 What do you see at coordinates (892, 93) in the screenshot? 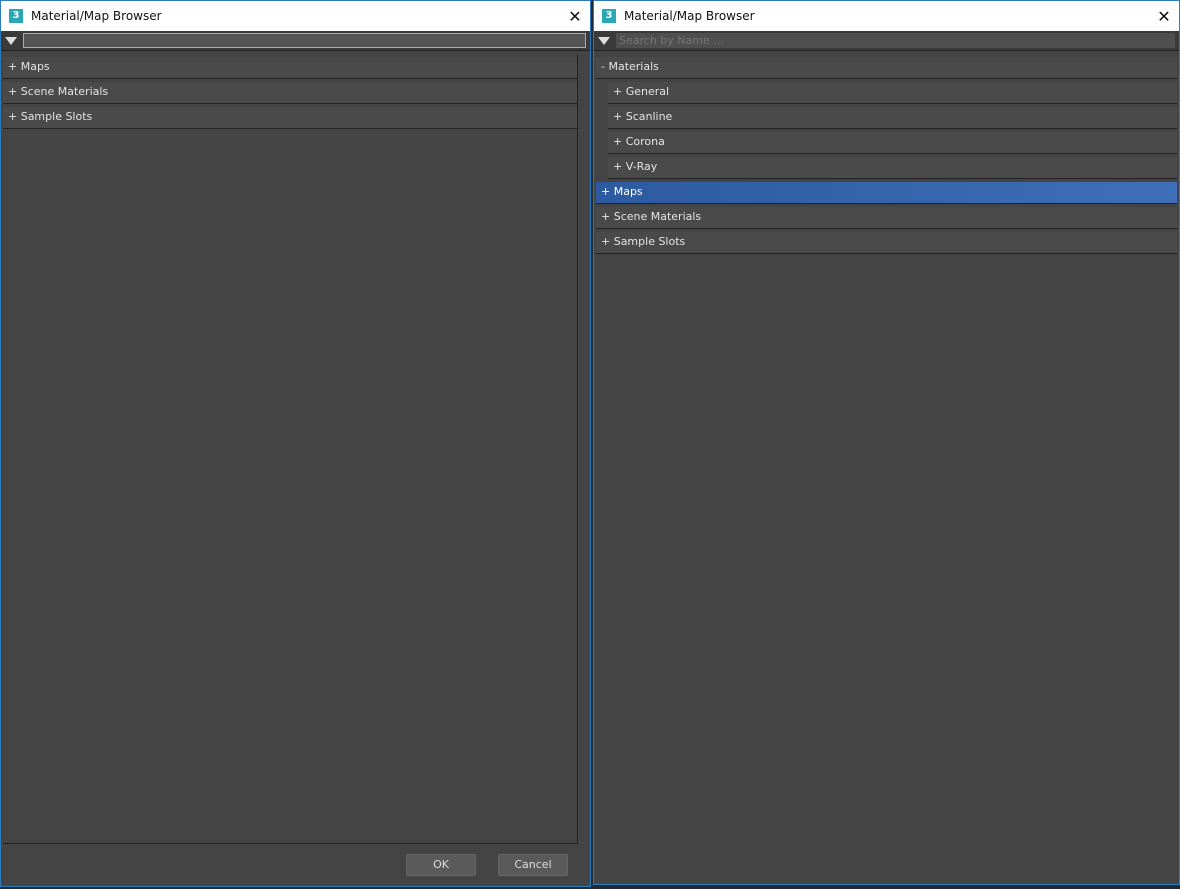
I see `group-general: + General` at bounding box center [892, 93].